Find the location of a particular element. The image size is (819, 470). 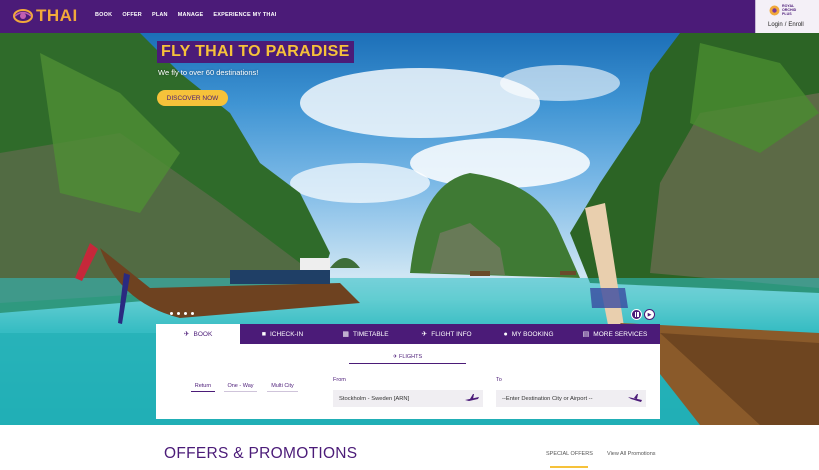

hero-title: FLY THAI TO PARADISE is located at coordinates (255, 52).